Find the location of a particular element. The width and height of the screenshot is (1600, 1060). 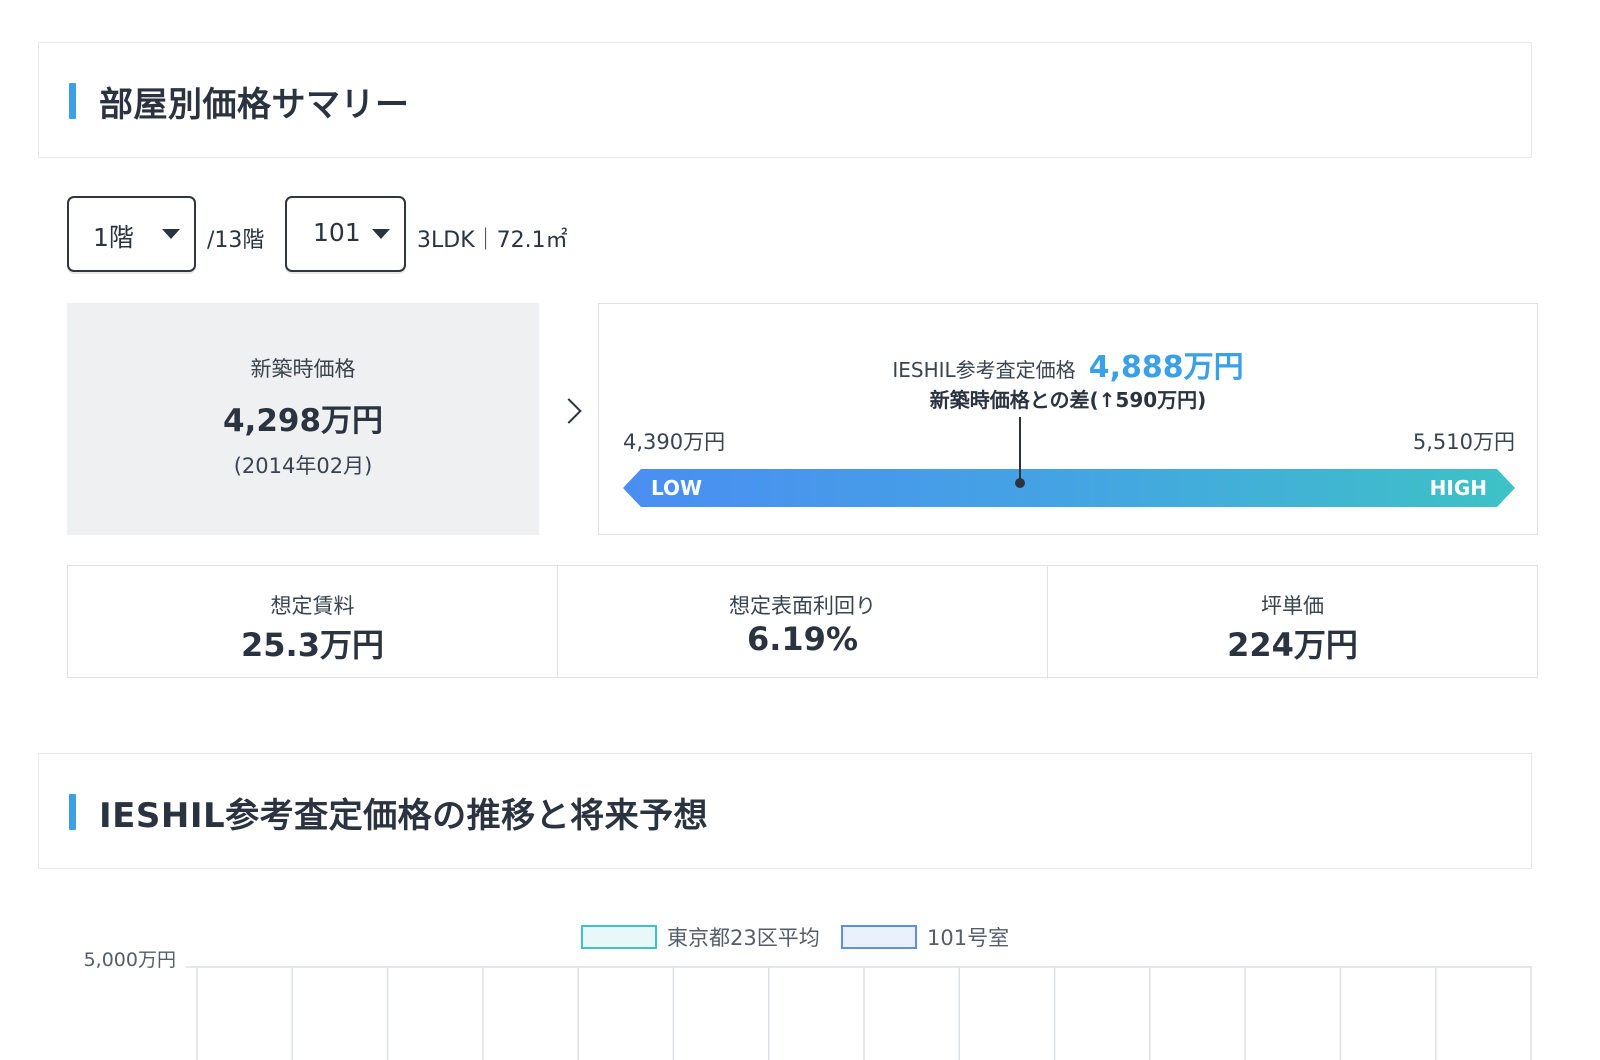

range-low-value: 4,390万円 is located at coordinates (674, 442).